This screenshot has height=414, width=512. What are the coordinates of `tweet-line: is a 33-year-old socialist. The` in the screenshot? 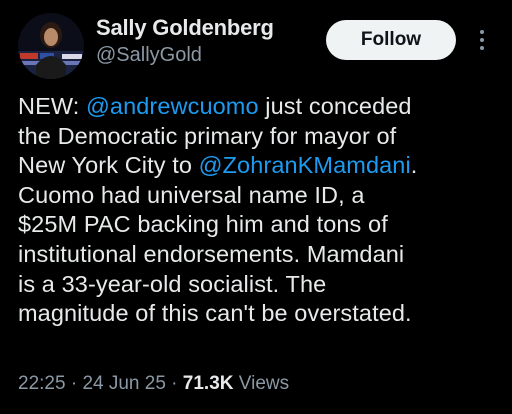 It's located at (258, 285).